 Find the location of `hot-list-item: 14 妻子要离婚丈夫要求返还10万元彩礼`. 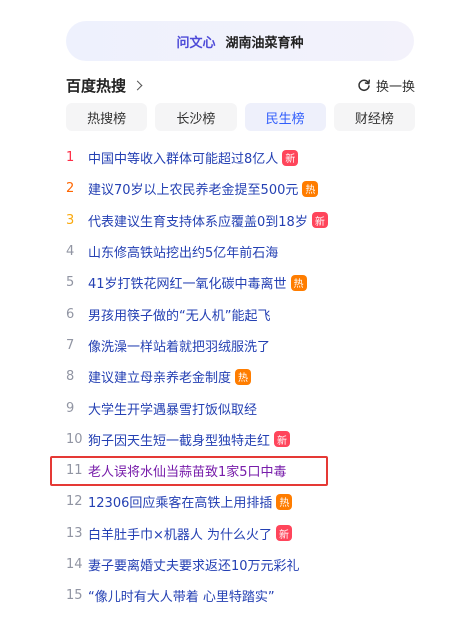

hot-list-item: 14 妻子要离婚丈夫要求返还10万元彩礼 is located at coordinates (246, 564).